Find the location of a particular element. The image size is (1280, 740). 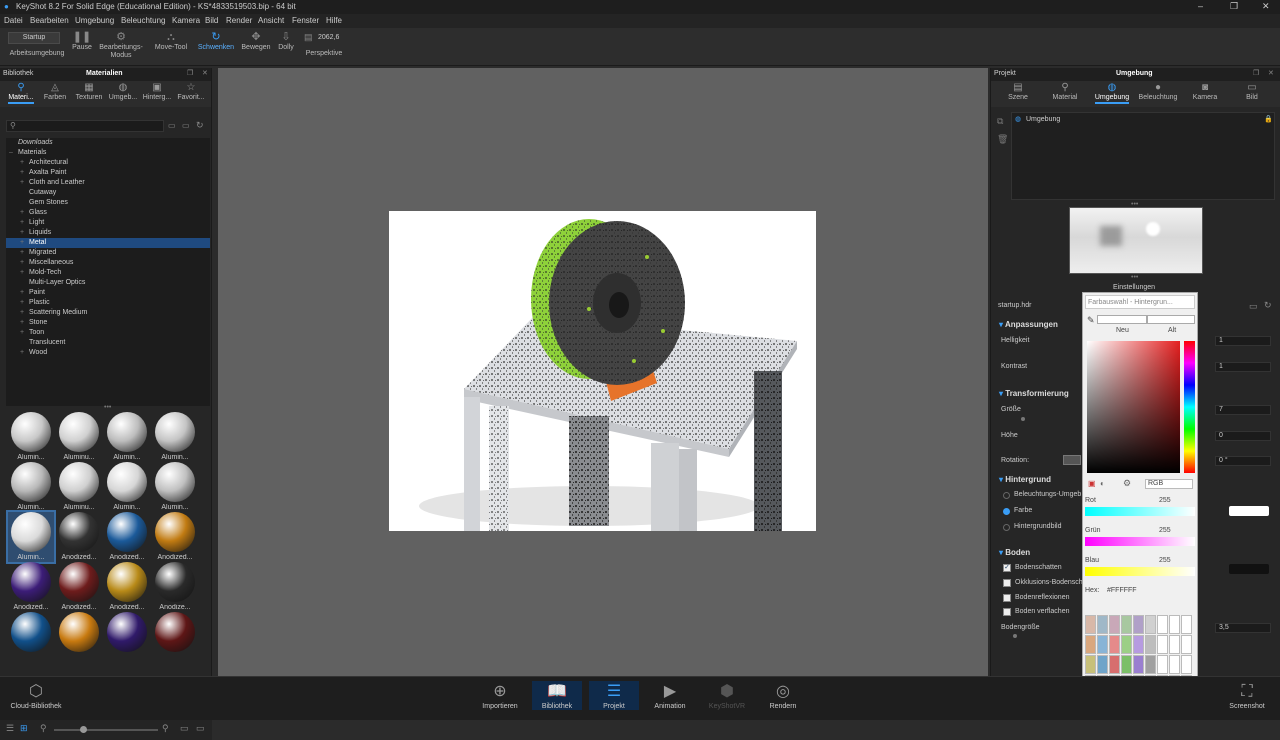

thumbnail-size-slider is located at coordinates (106, 730).